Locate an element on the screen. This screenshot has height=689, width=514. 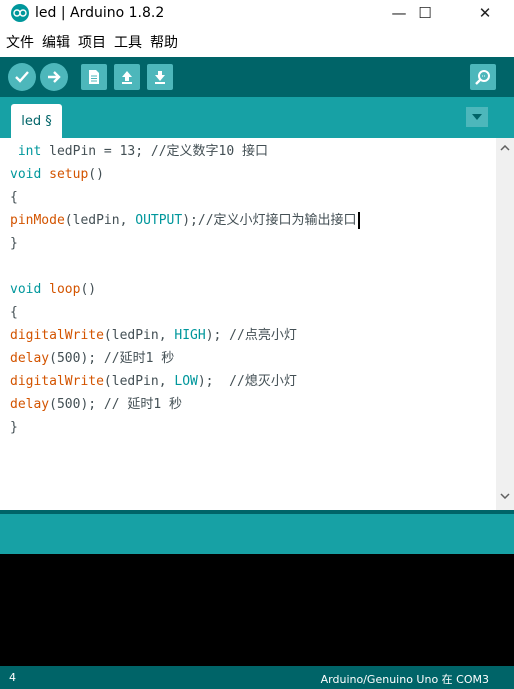
tab-led: led § is located at coordinates (36, 121).